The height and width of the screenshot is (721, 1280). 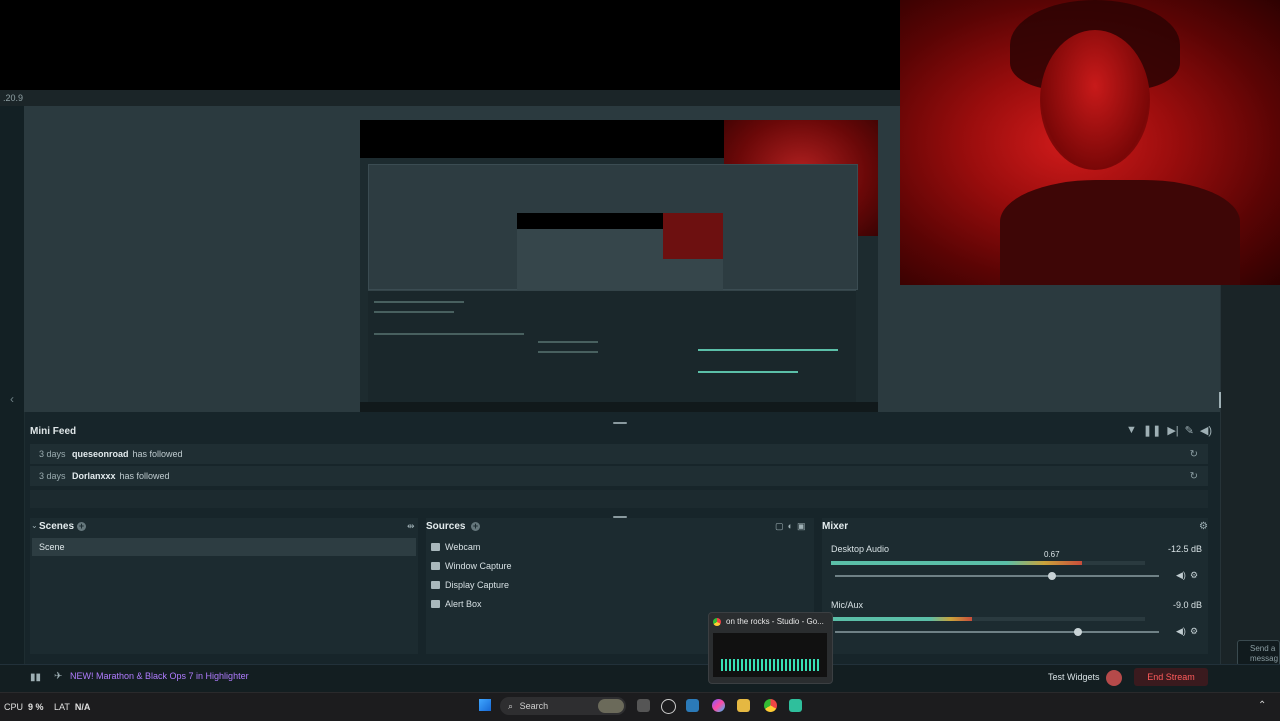 I want to click on chat-input: Send a messag, so click(x=1258, y=653).